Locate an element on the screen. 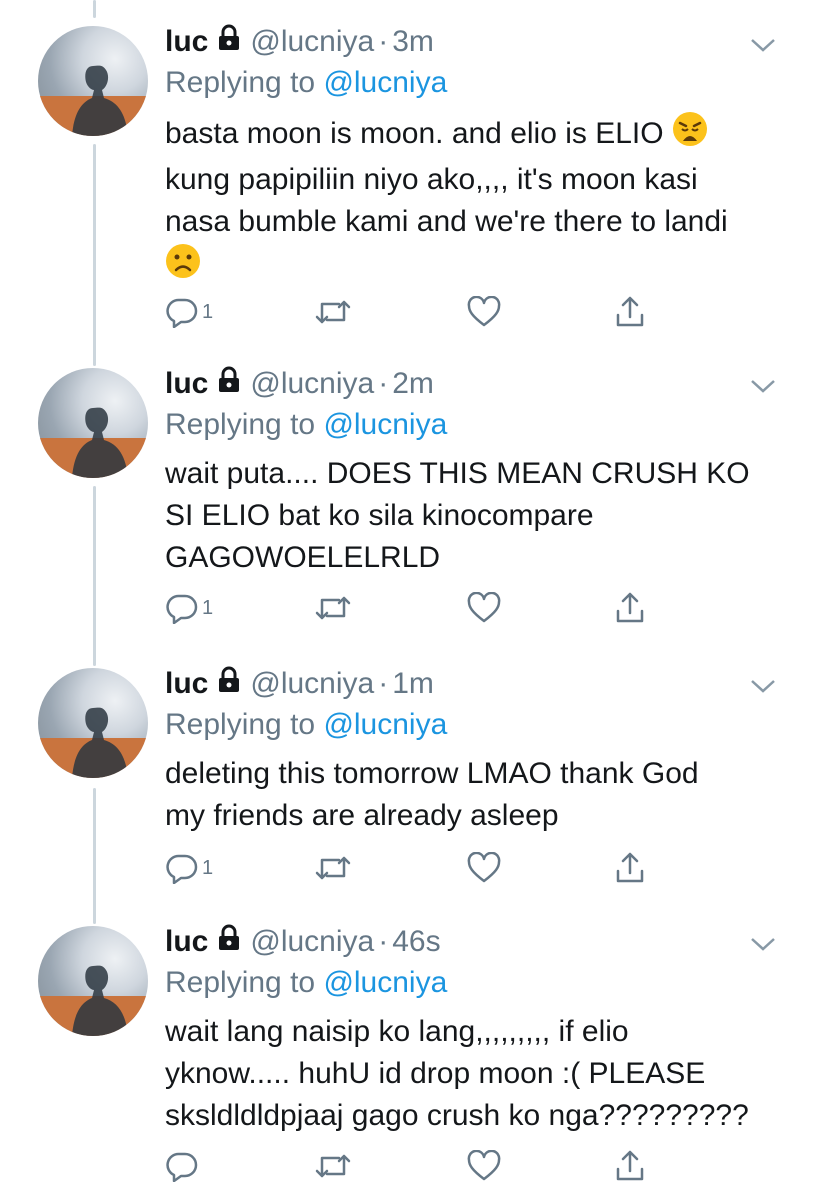 The image size is (813, 1200). tweet-line: my friends are already asleep is located at coordinates (362, 815).